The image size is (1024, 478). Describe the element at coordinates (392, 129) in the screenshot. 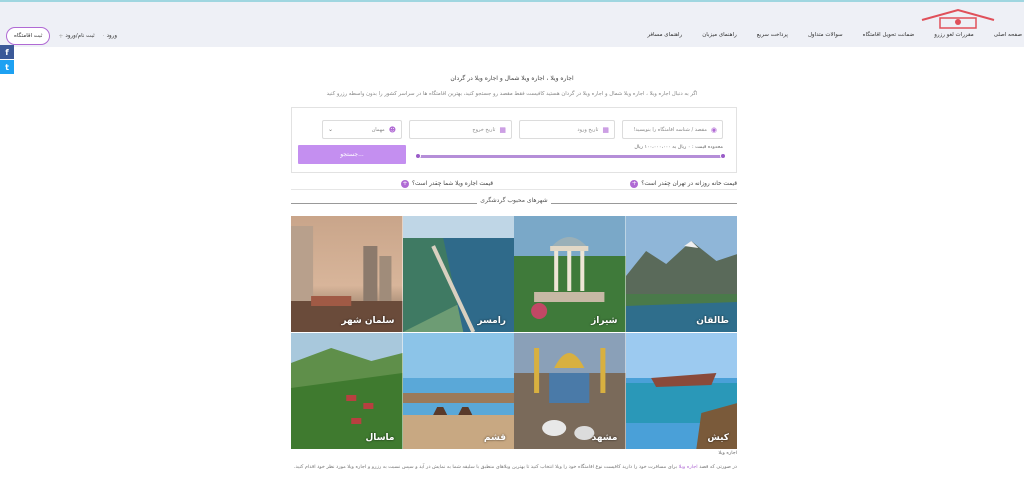

I see `user-icon: ☻` at that location.